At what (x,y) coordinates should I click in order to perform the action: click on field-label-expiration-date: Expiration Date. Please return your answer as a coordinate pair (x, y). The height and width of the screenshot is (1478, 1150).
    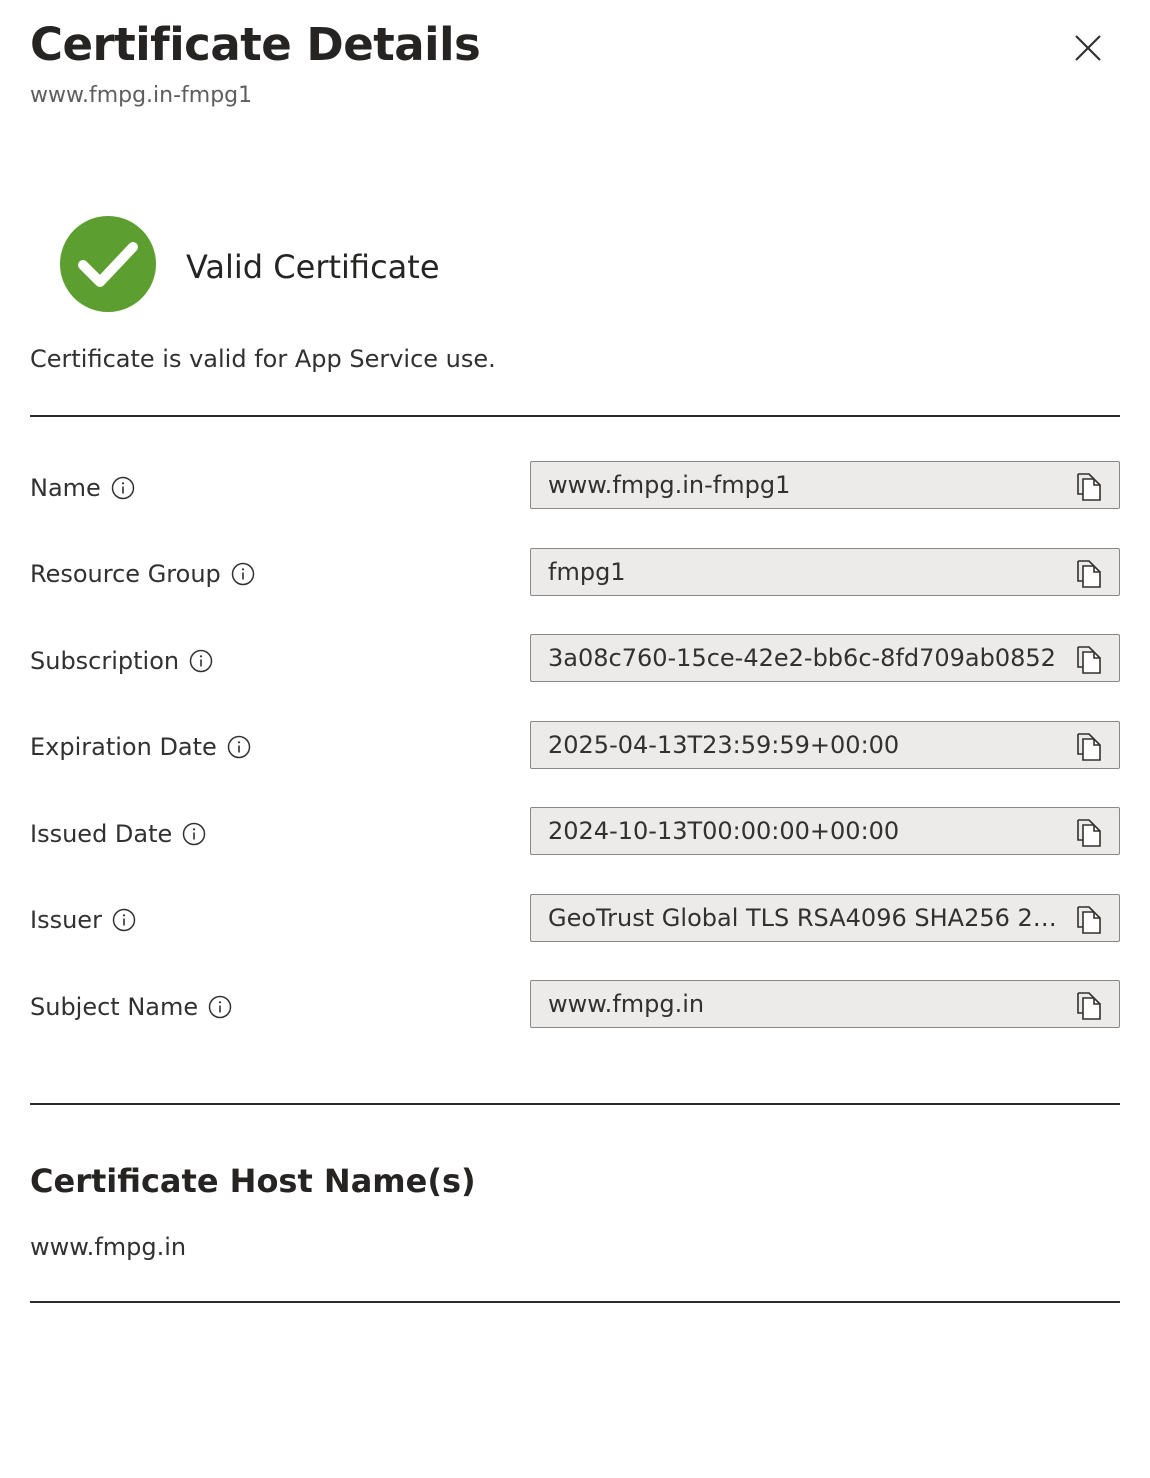
    Looking at the image, I should click on (140, 747).